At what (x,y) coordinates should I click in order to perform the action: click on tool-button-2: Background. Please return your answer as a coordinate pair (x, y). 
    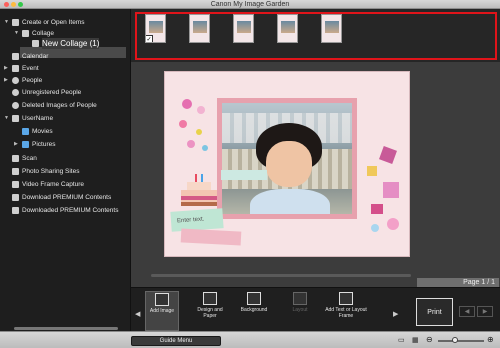
    Looking at the image, I should click on (254, 311).